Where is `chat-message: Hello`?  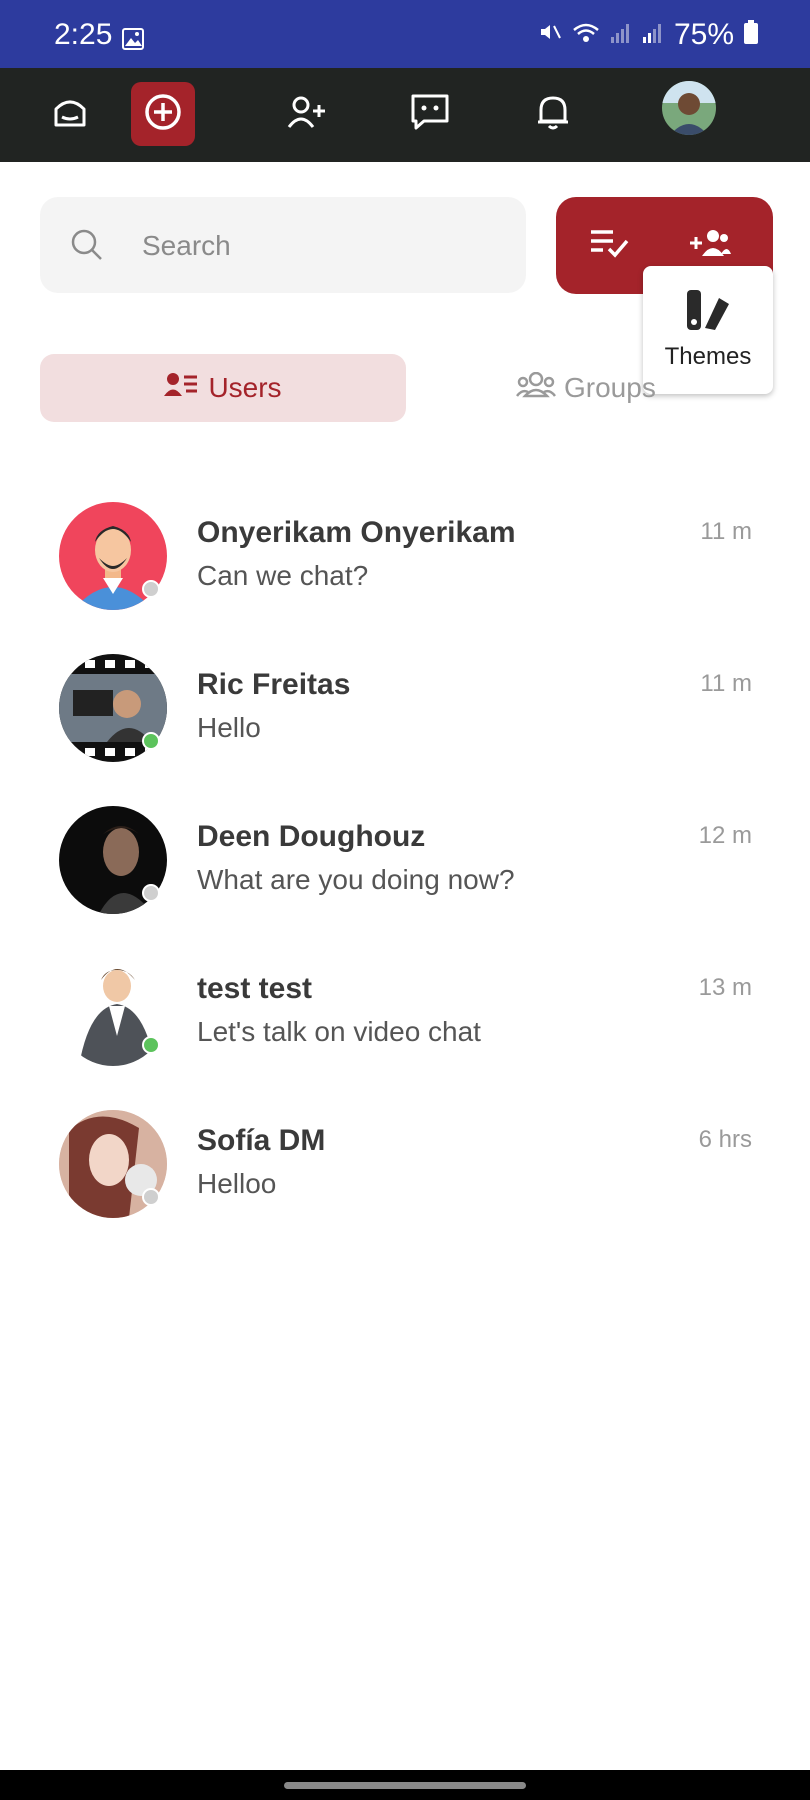
chat-message: Hello is located at coordinates (229, 727).